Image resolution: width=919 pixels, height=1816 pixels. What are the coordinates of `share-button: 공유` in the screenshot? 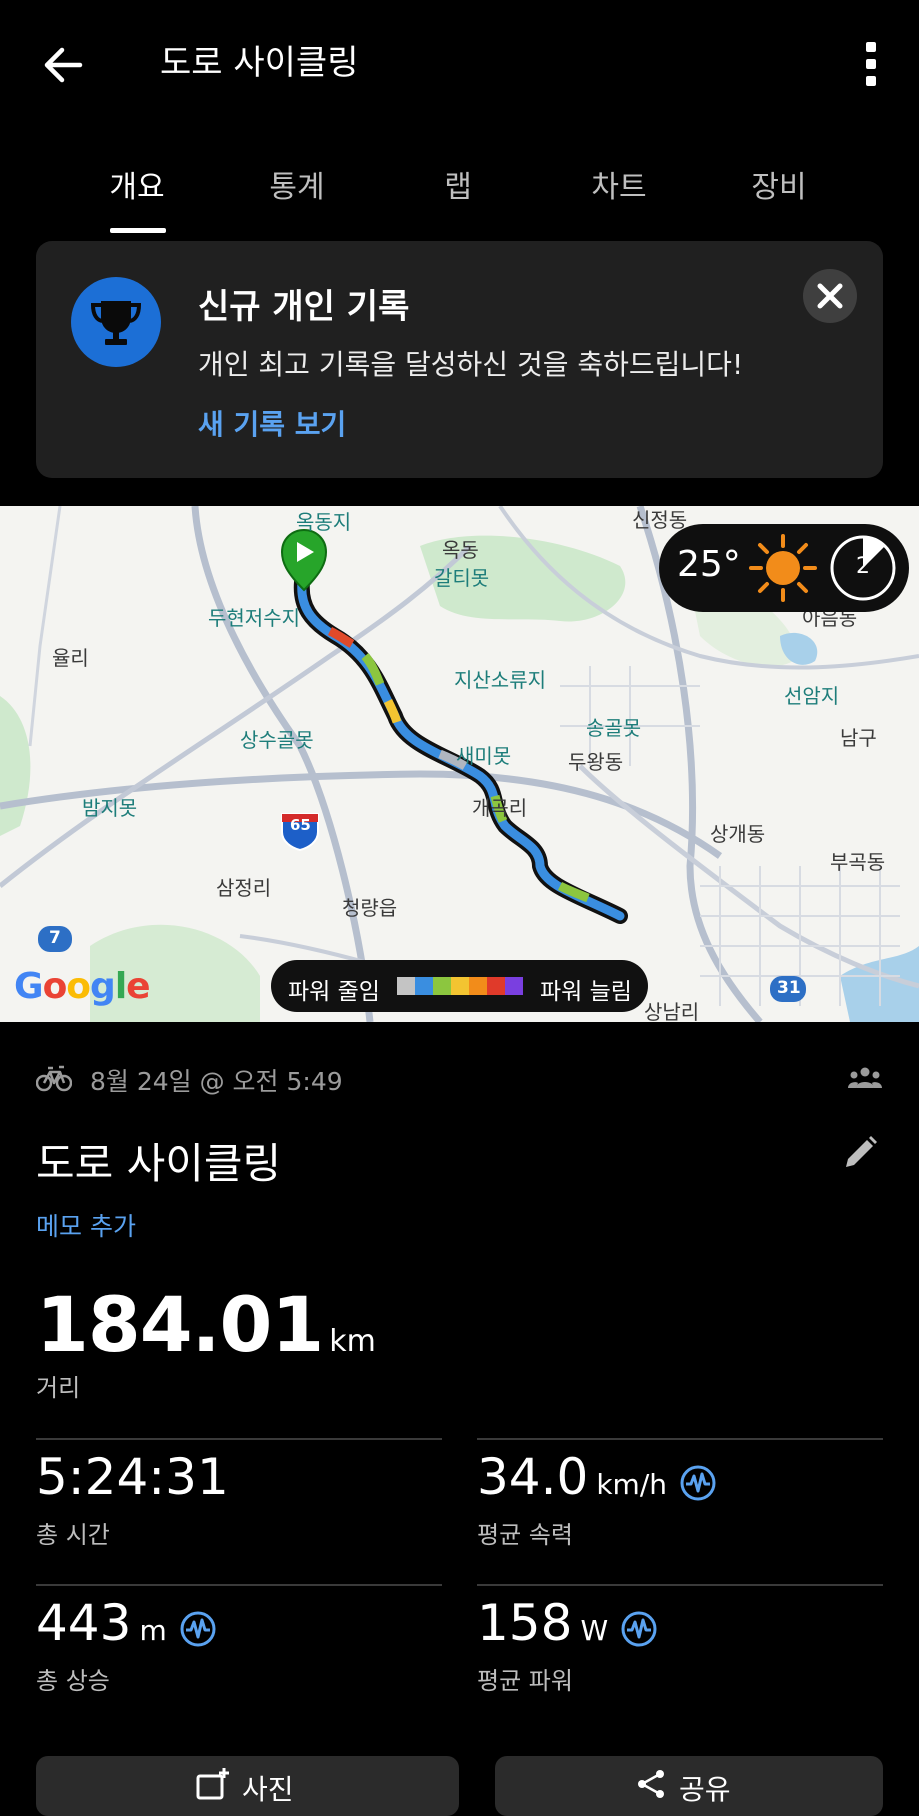 It's located at (689, 1786).